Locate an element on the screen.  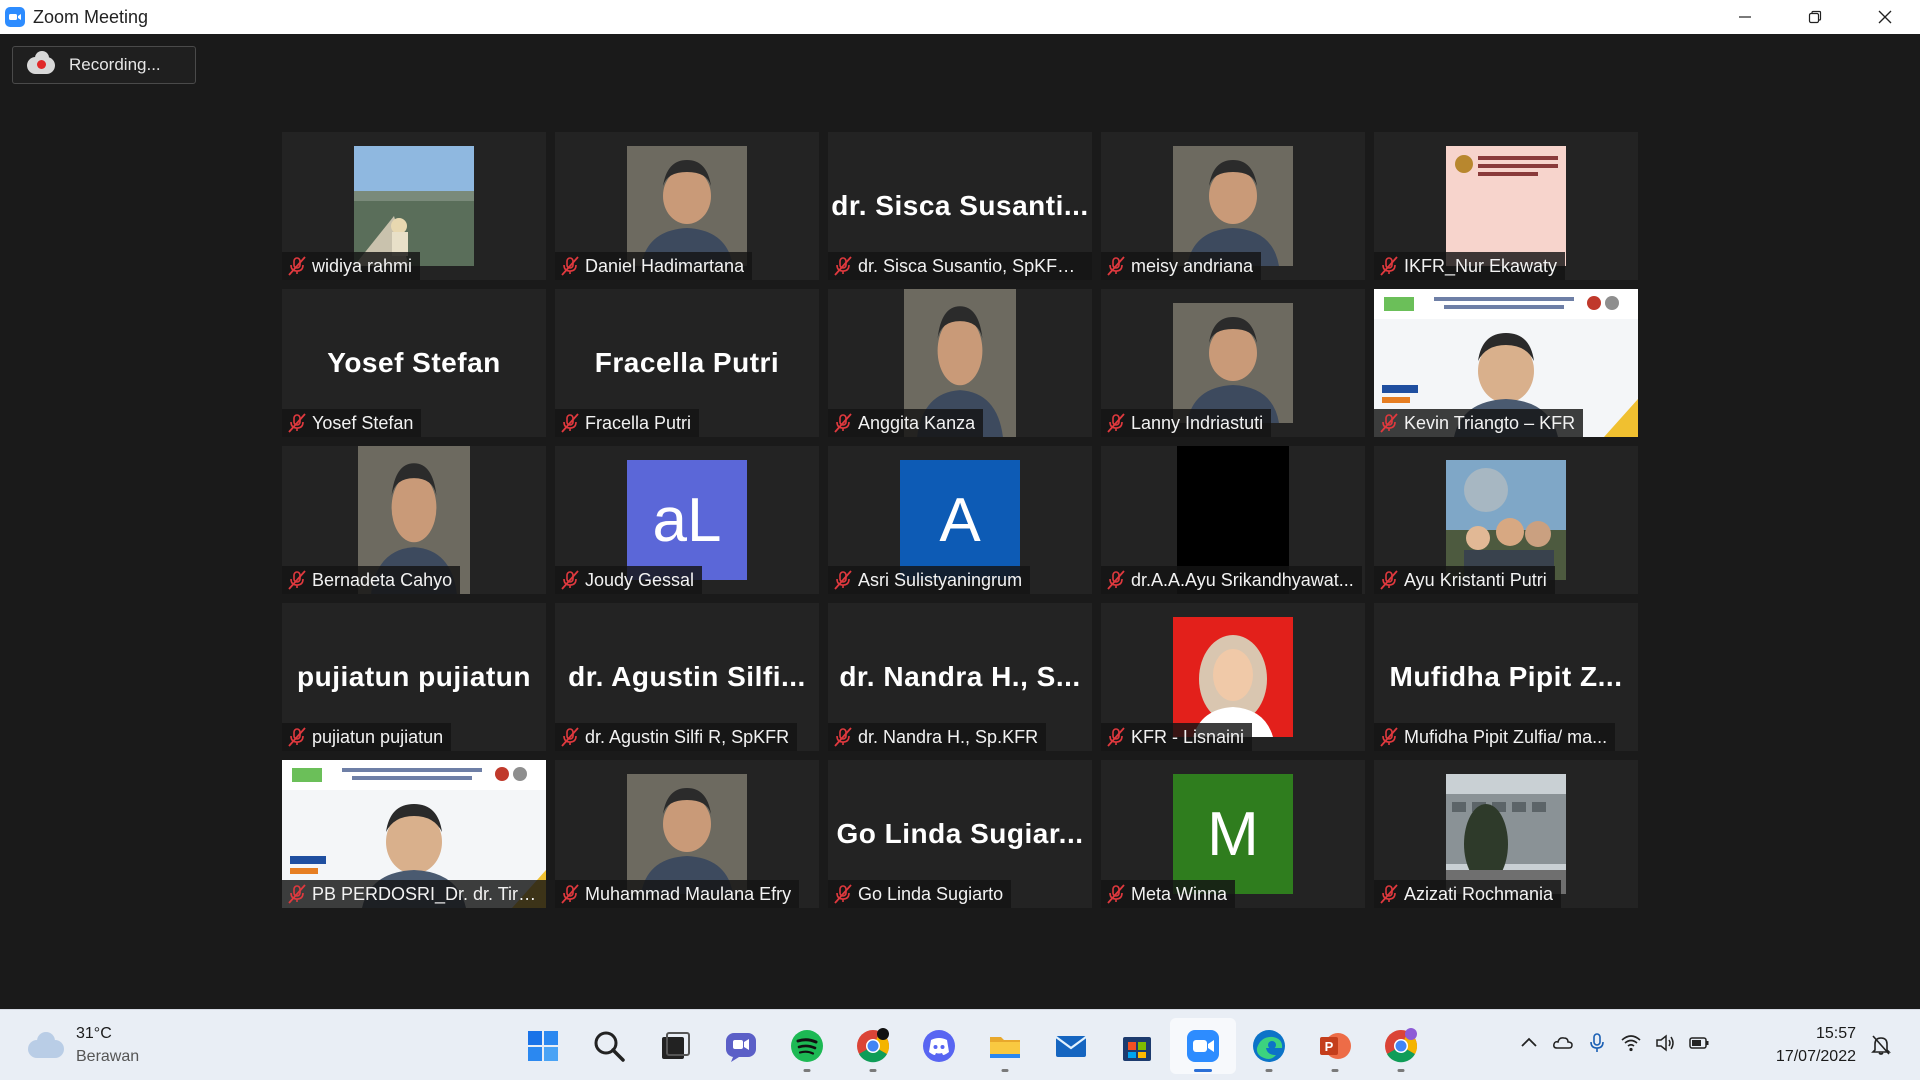
volume-button is located at coordinates (1665, 1043).